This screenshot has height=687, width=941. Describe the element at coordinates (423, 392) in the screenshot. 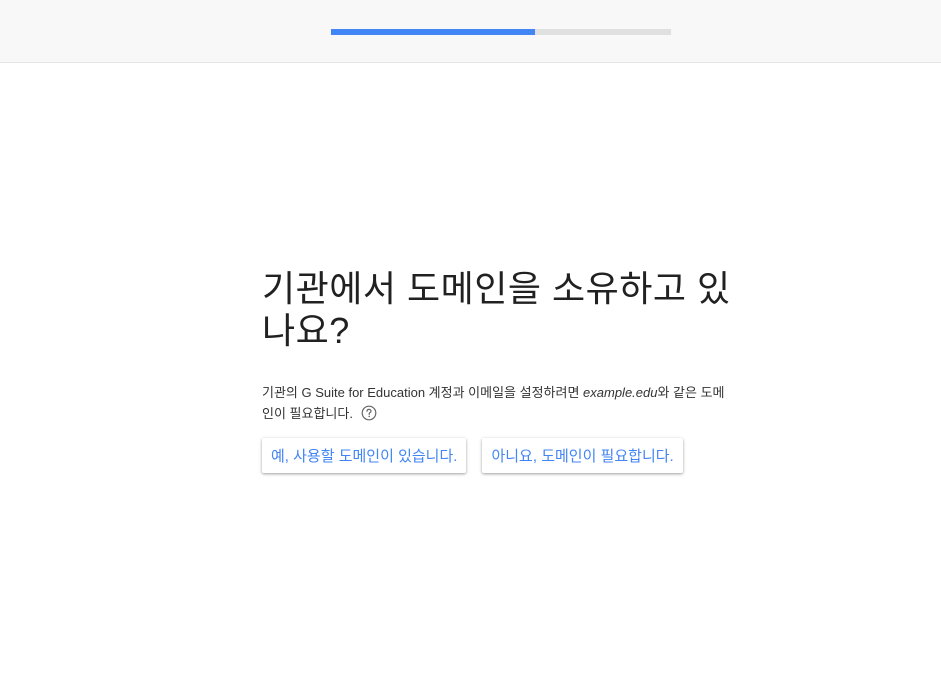

I see `description-text-start: 기관의 G Suite for Education 계정과 이메일을 설정하려면` at that location.